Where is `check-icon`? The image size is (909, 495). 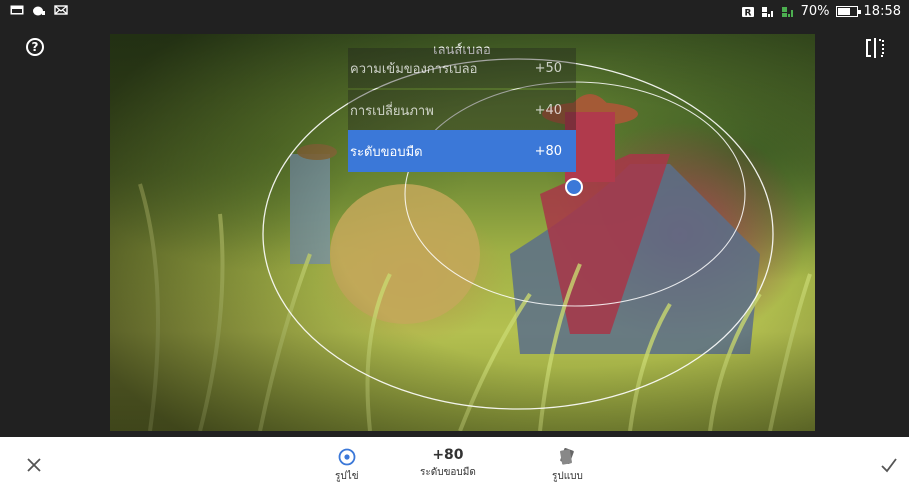 check-icon is located at coordinates (889, 465).